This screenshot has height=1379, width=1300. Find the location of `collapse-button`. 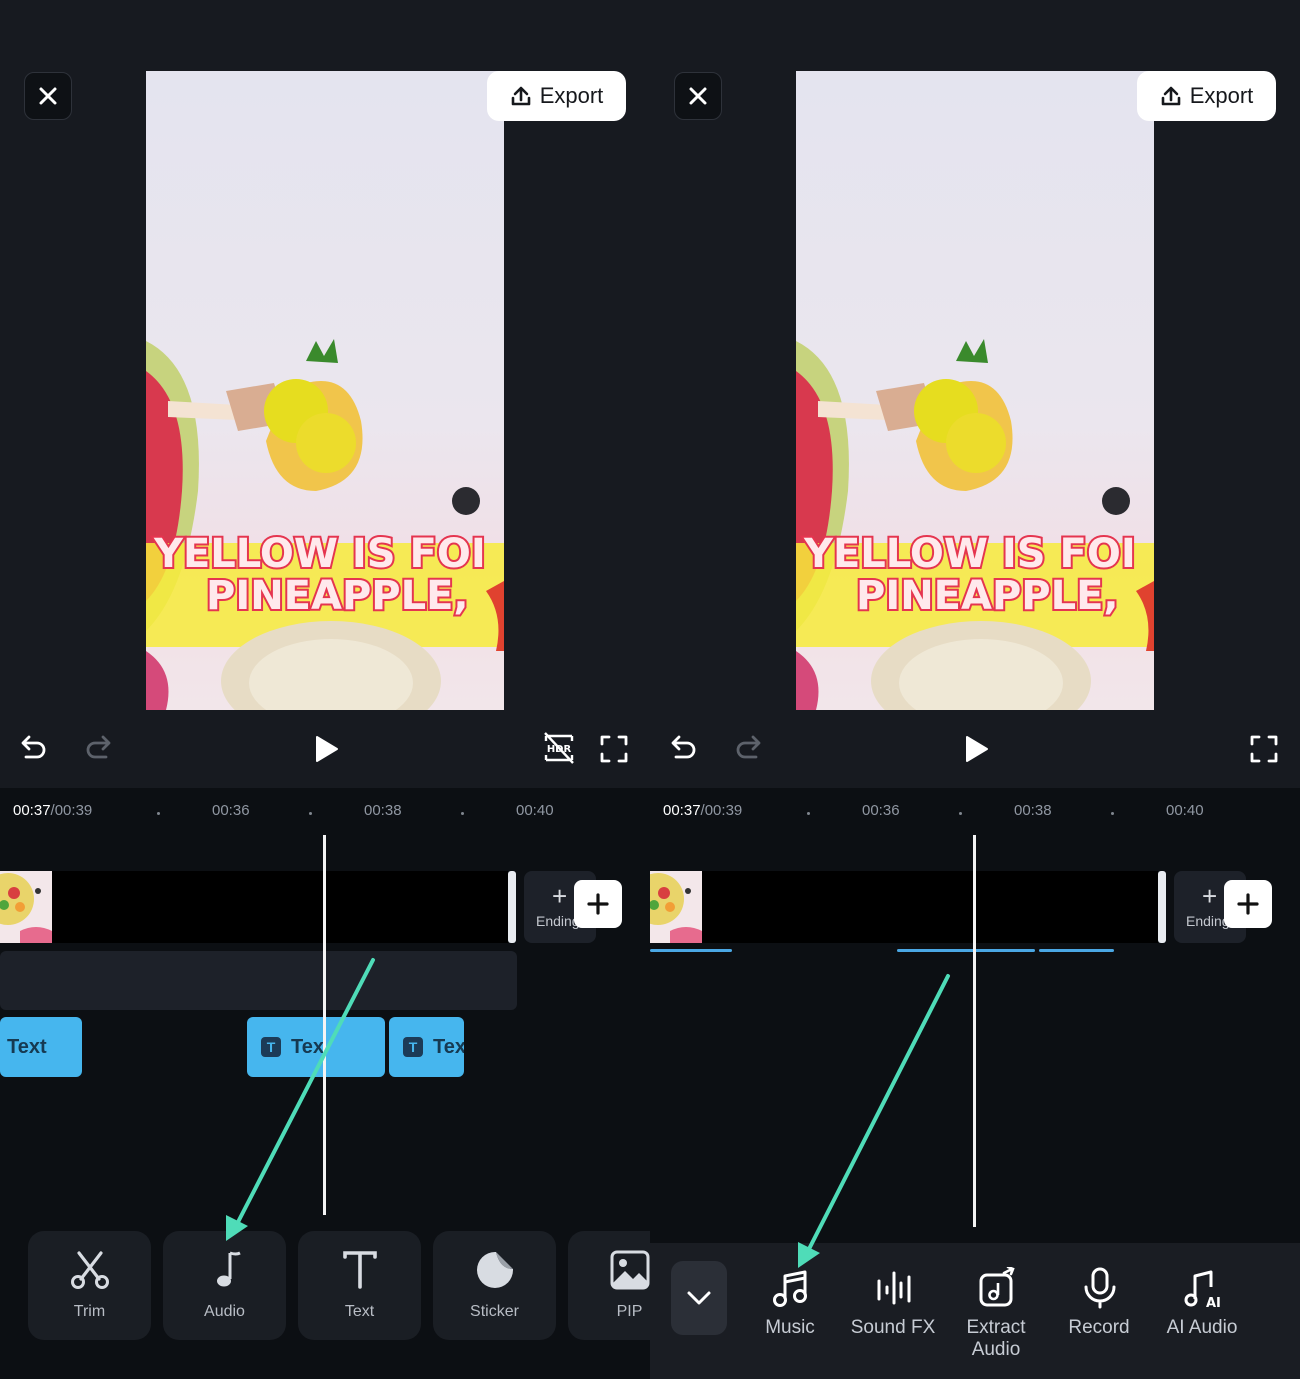

collapse-button is located at coordinates (699, 1298).